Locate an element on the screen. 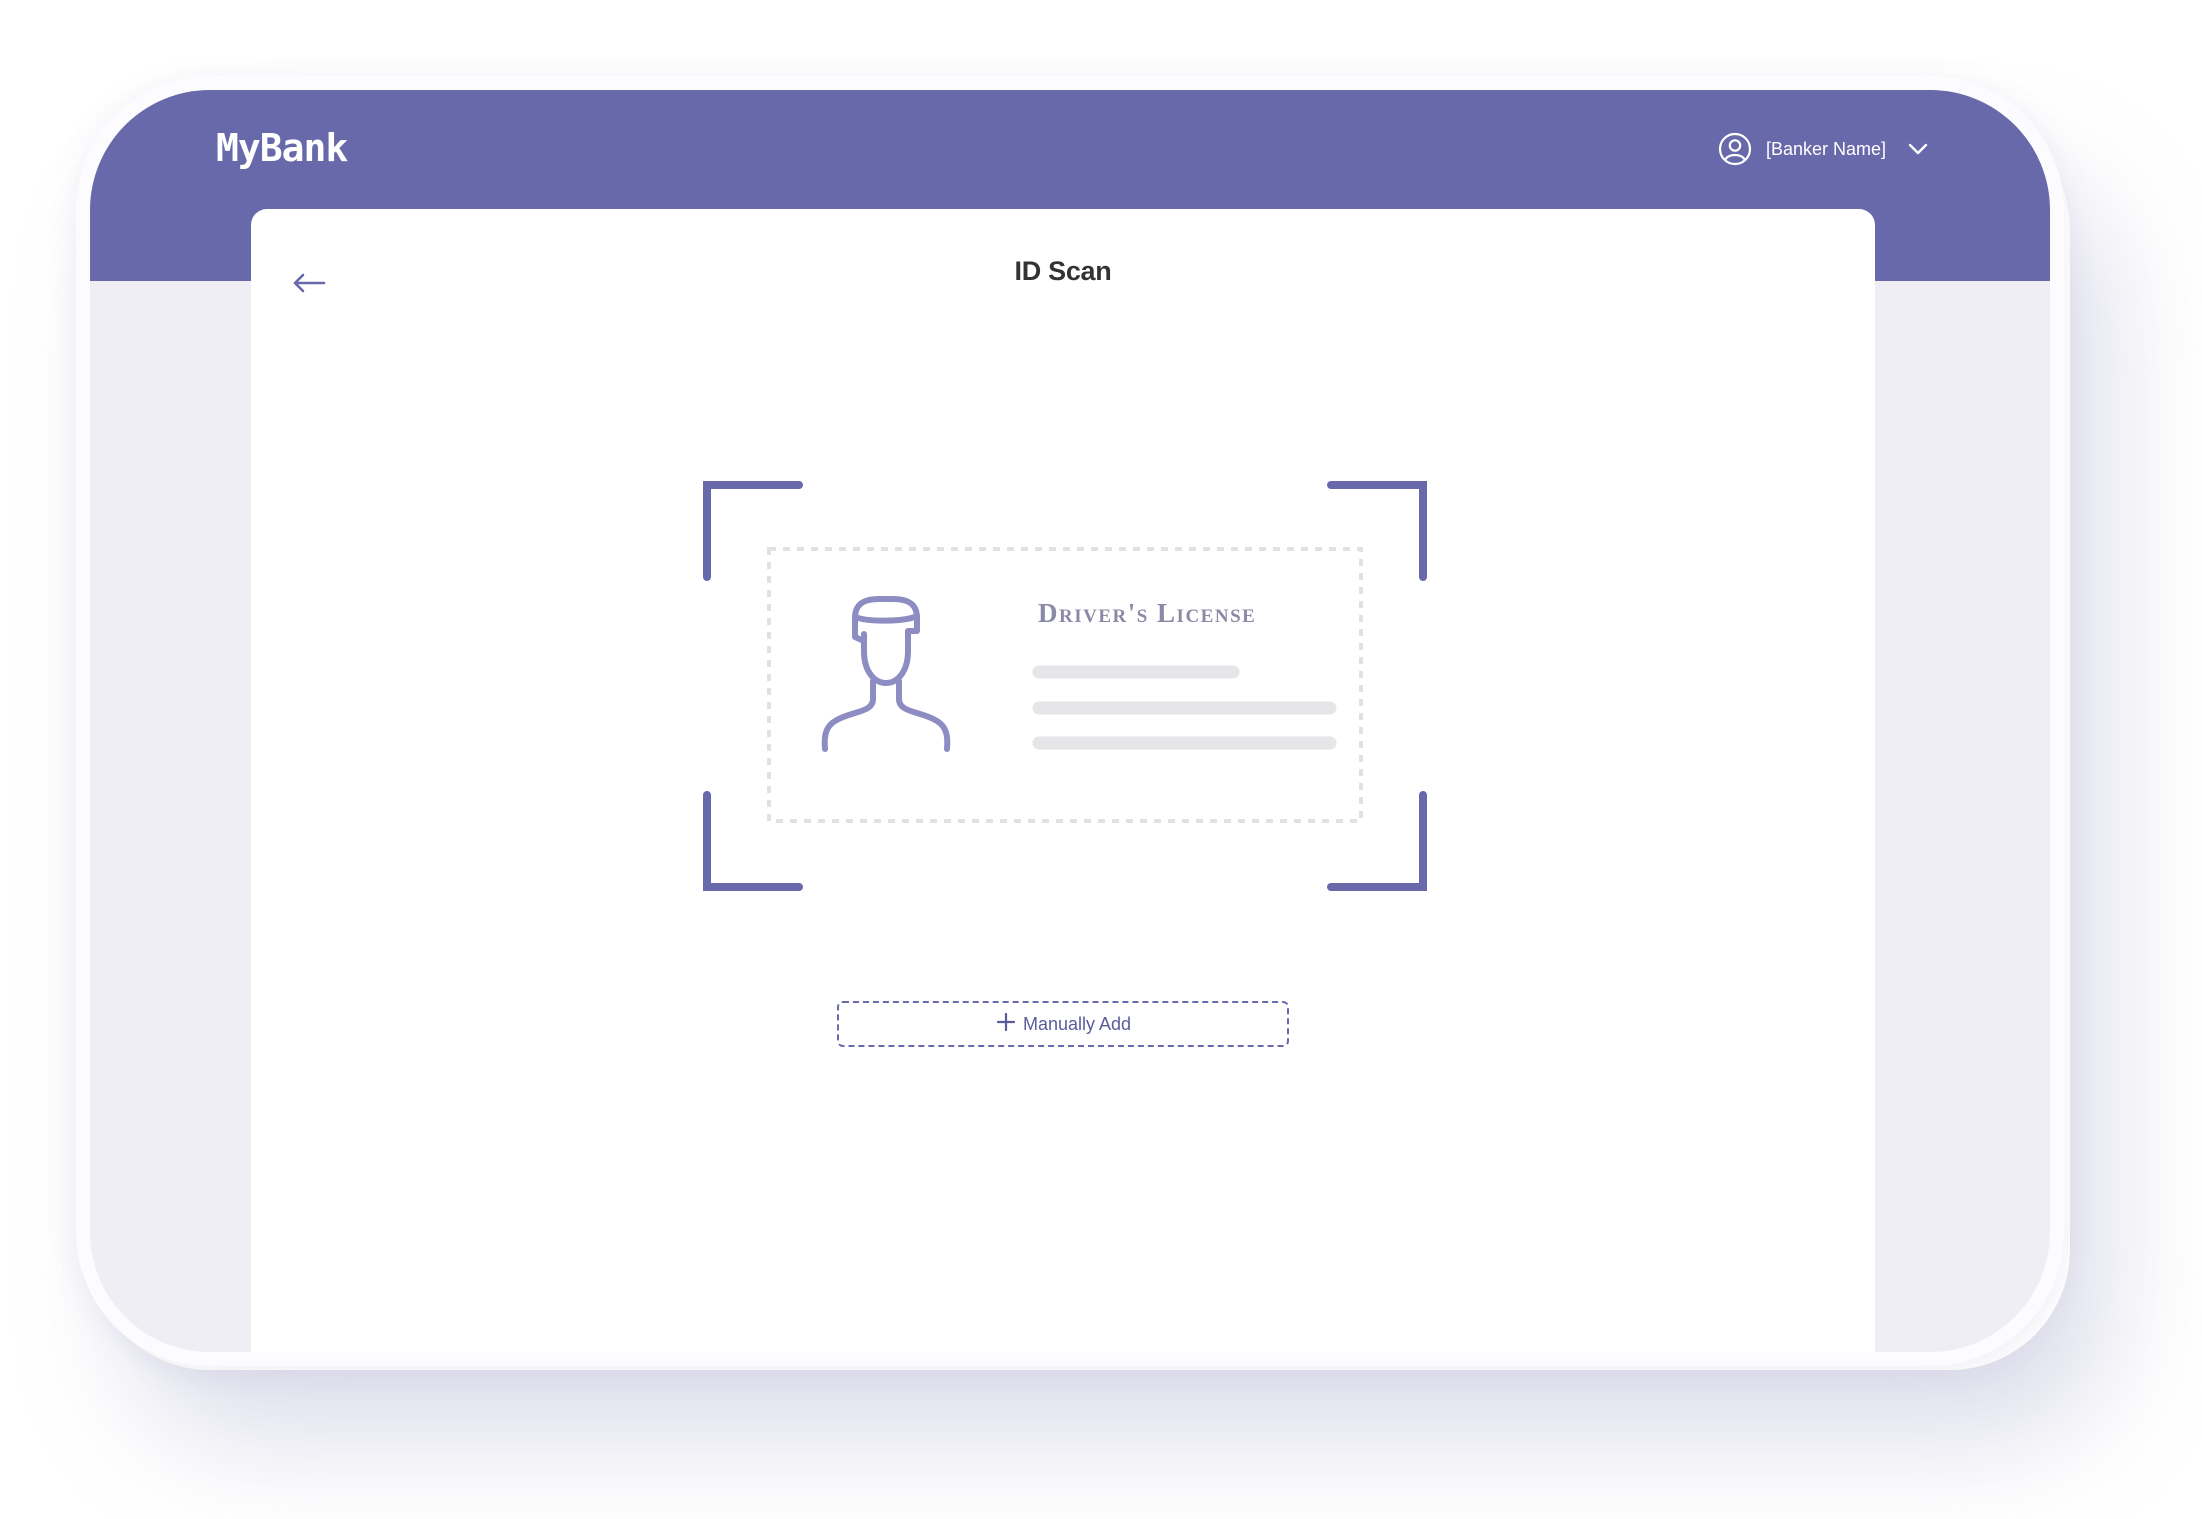  card-title: Driver's License is located at coordinates (1147, 613).